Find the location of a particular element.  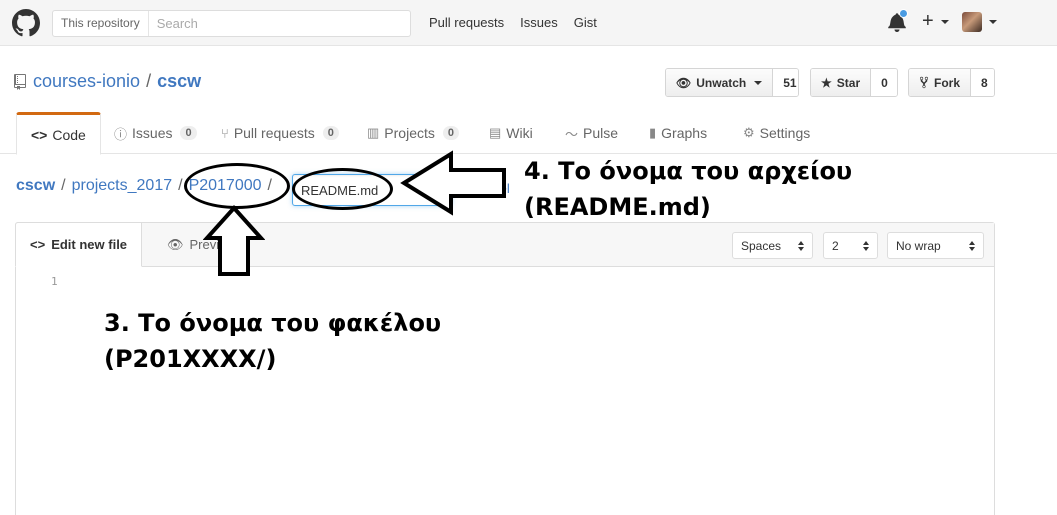

annotation-folder: 3. Το όνομα του φακέλου (P201XXXX/) is located at coordinates (272, 341).